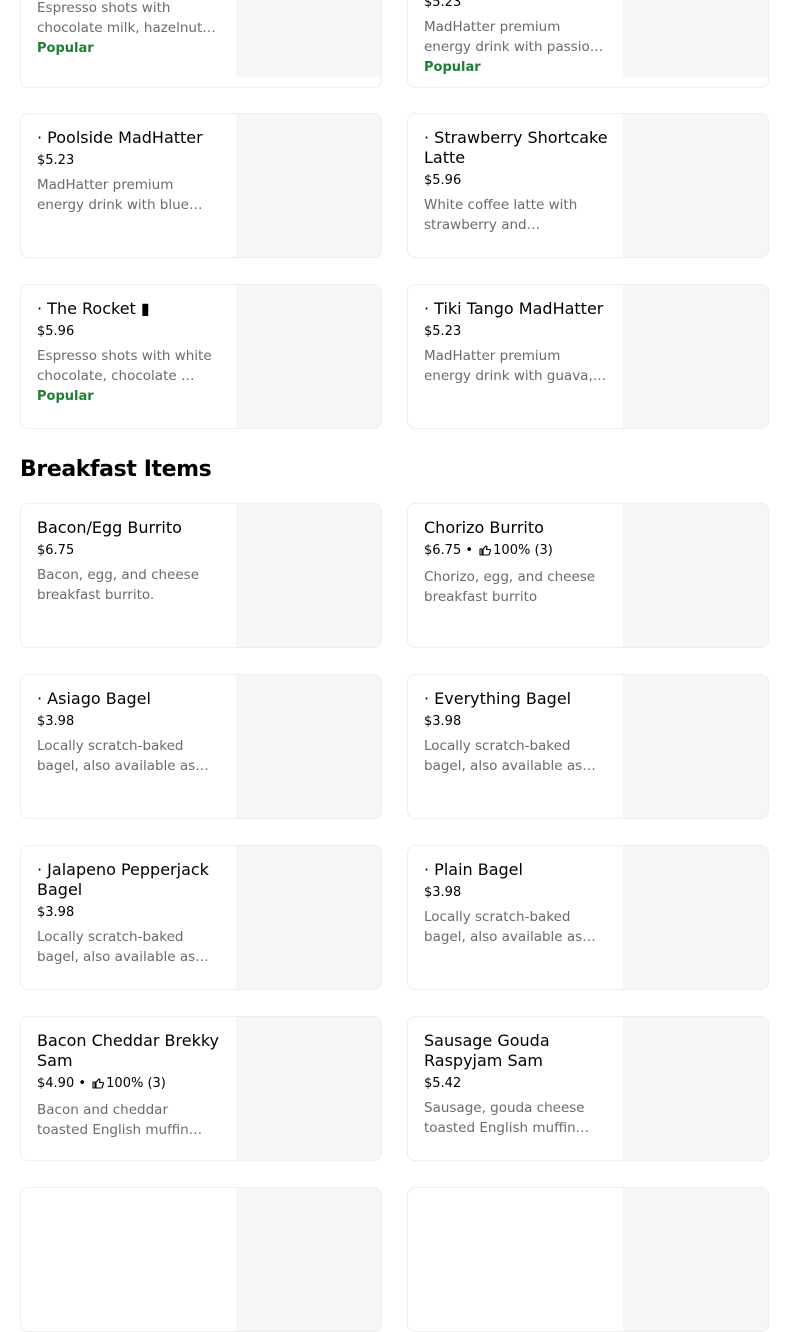  What do you see at coordinates (487, 1050) in the screenshot?
I see `menu-item-name: Sausage Gouda Raspyjam Sam` at bounding box center [487, 1050].